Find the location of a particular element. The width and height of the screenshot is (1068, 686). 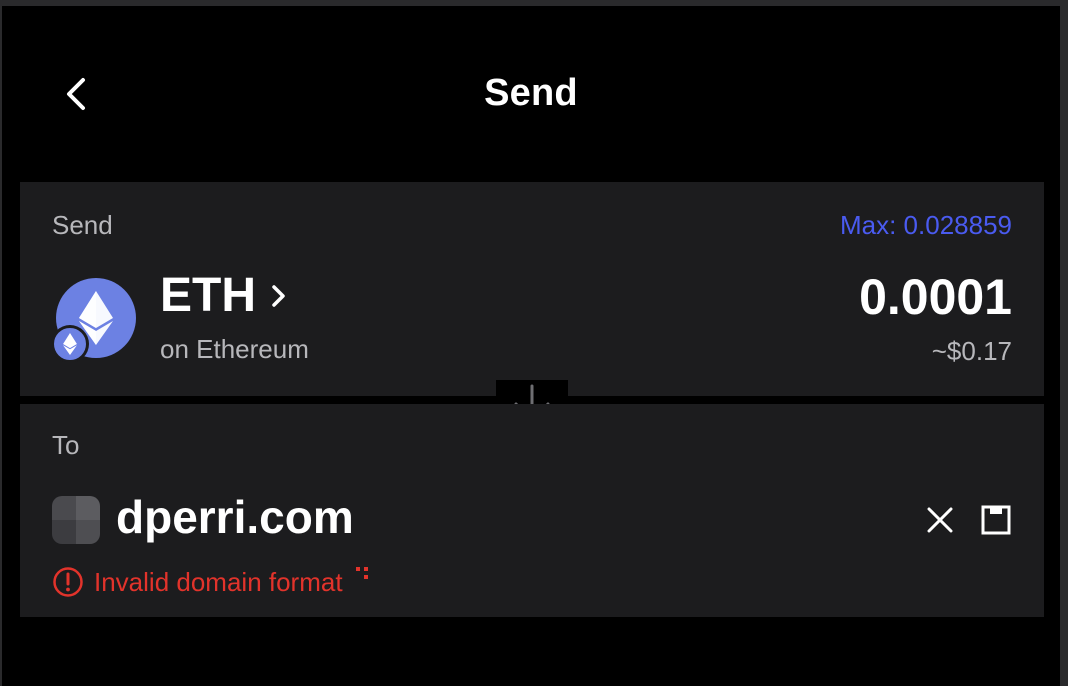

loading-icon is located at coordinates (361, 573).